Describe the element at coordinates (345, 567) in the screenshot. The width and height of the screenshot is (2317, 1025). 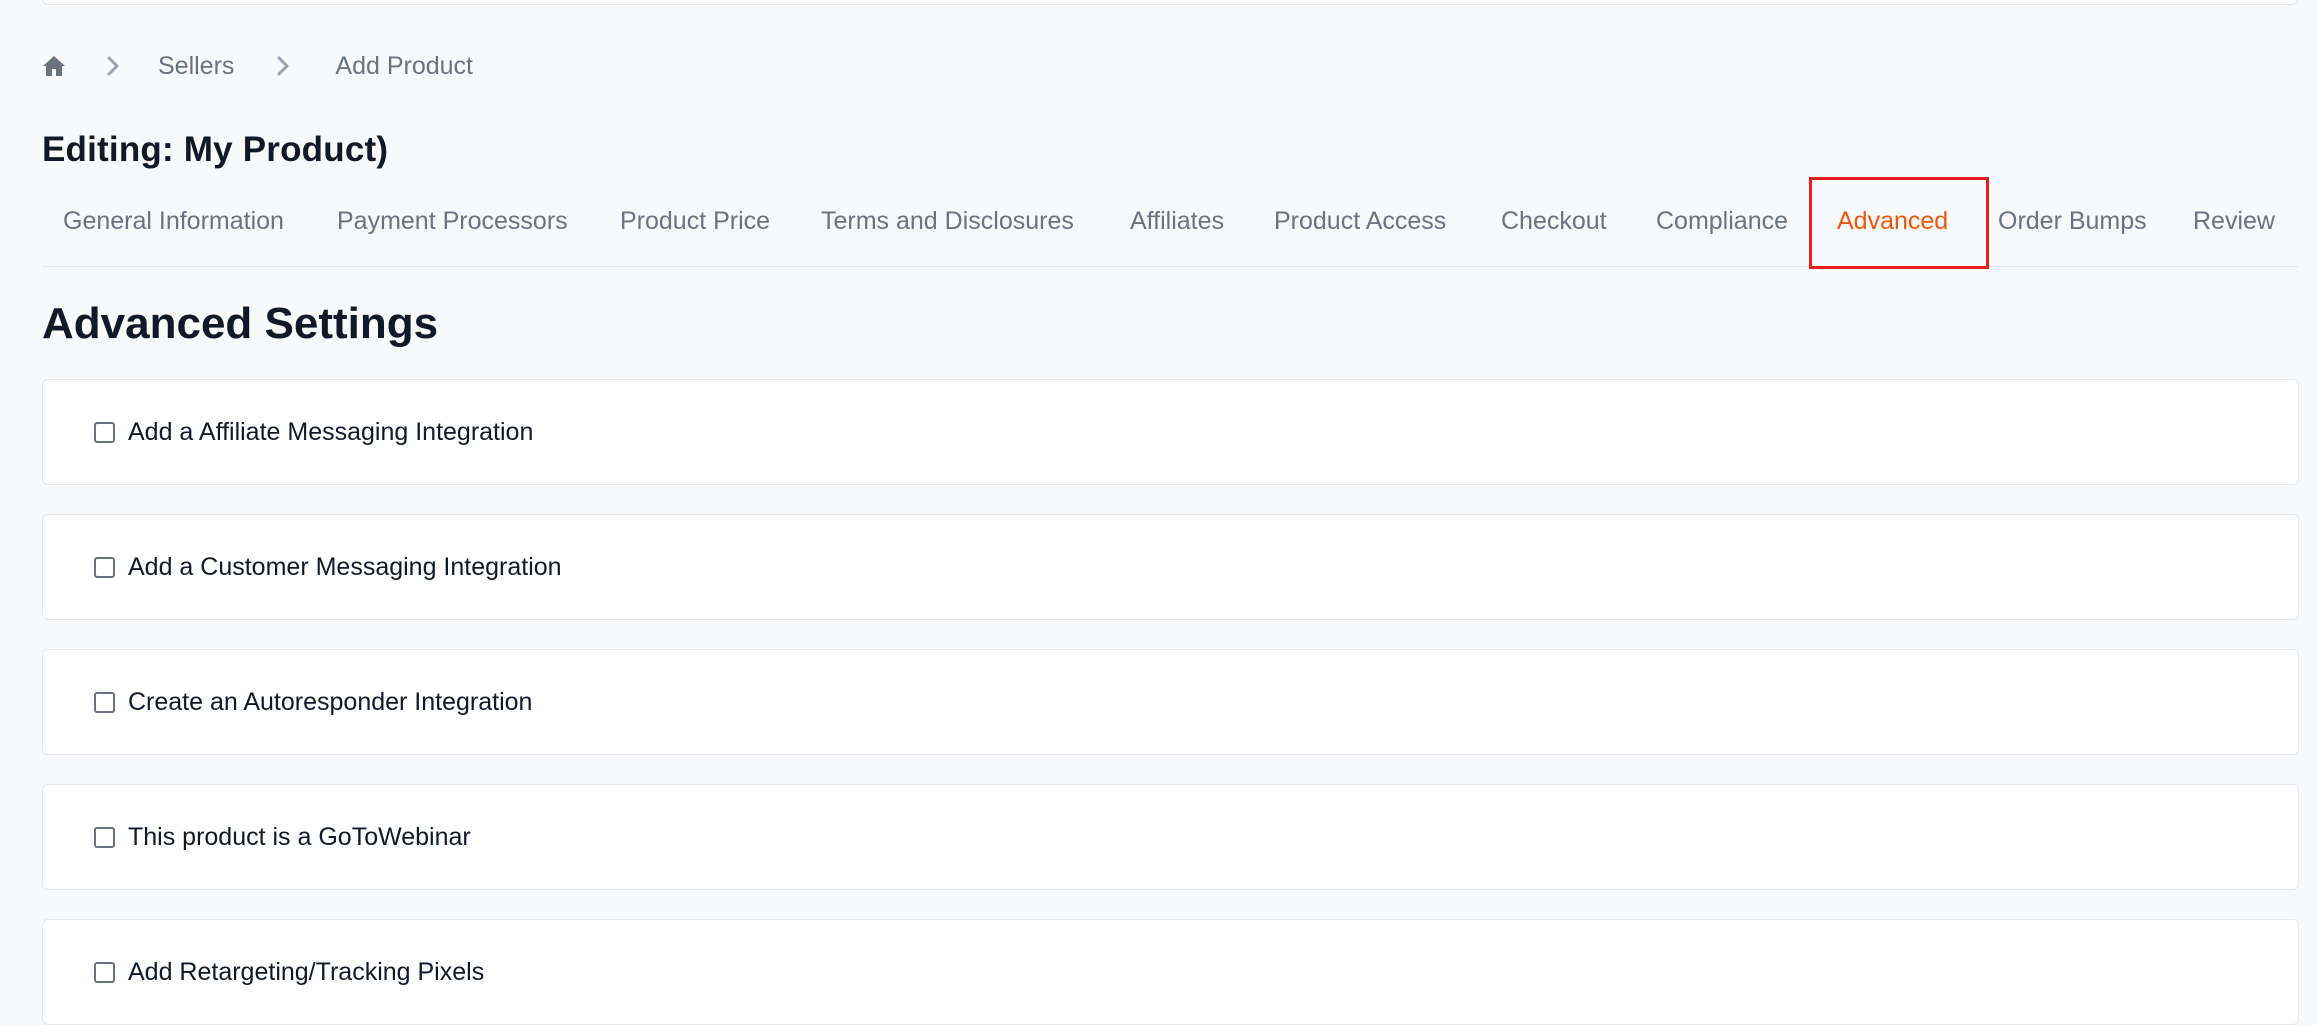
I see `option-label-customer-messaging: Add a Customer Messaging Integration` at that location.